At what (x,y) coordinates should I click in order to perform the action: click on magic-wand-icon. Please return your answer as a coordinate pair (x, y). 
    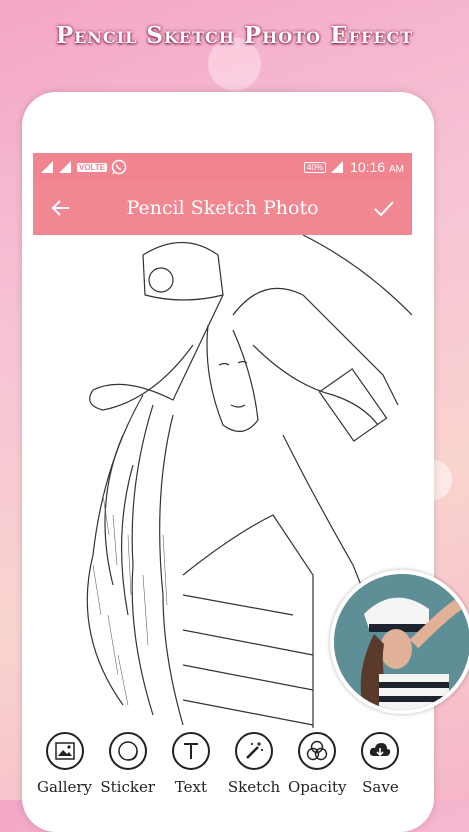
    Looking at the image, I should click on (254, 751).